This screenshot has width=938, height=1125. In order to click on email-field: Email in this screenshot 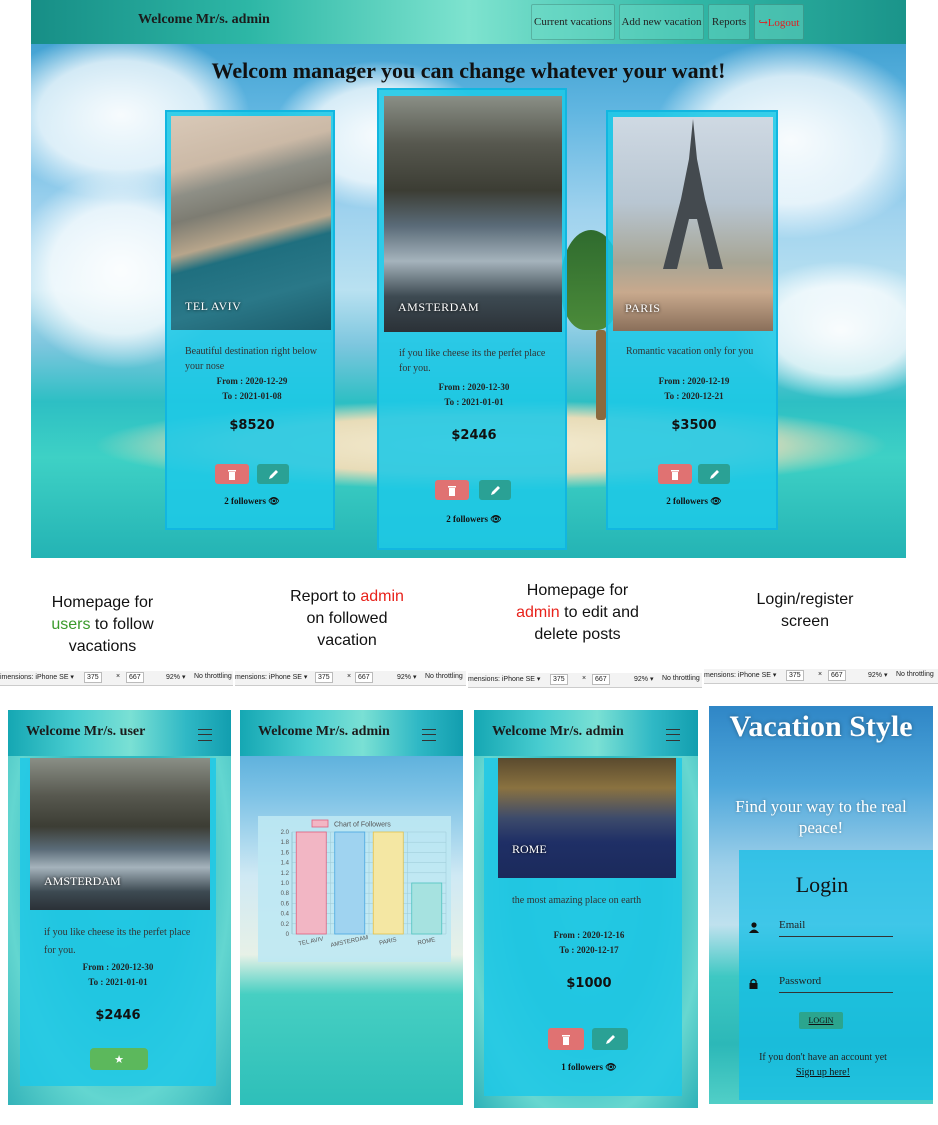, I will do `click(836, 927)`.